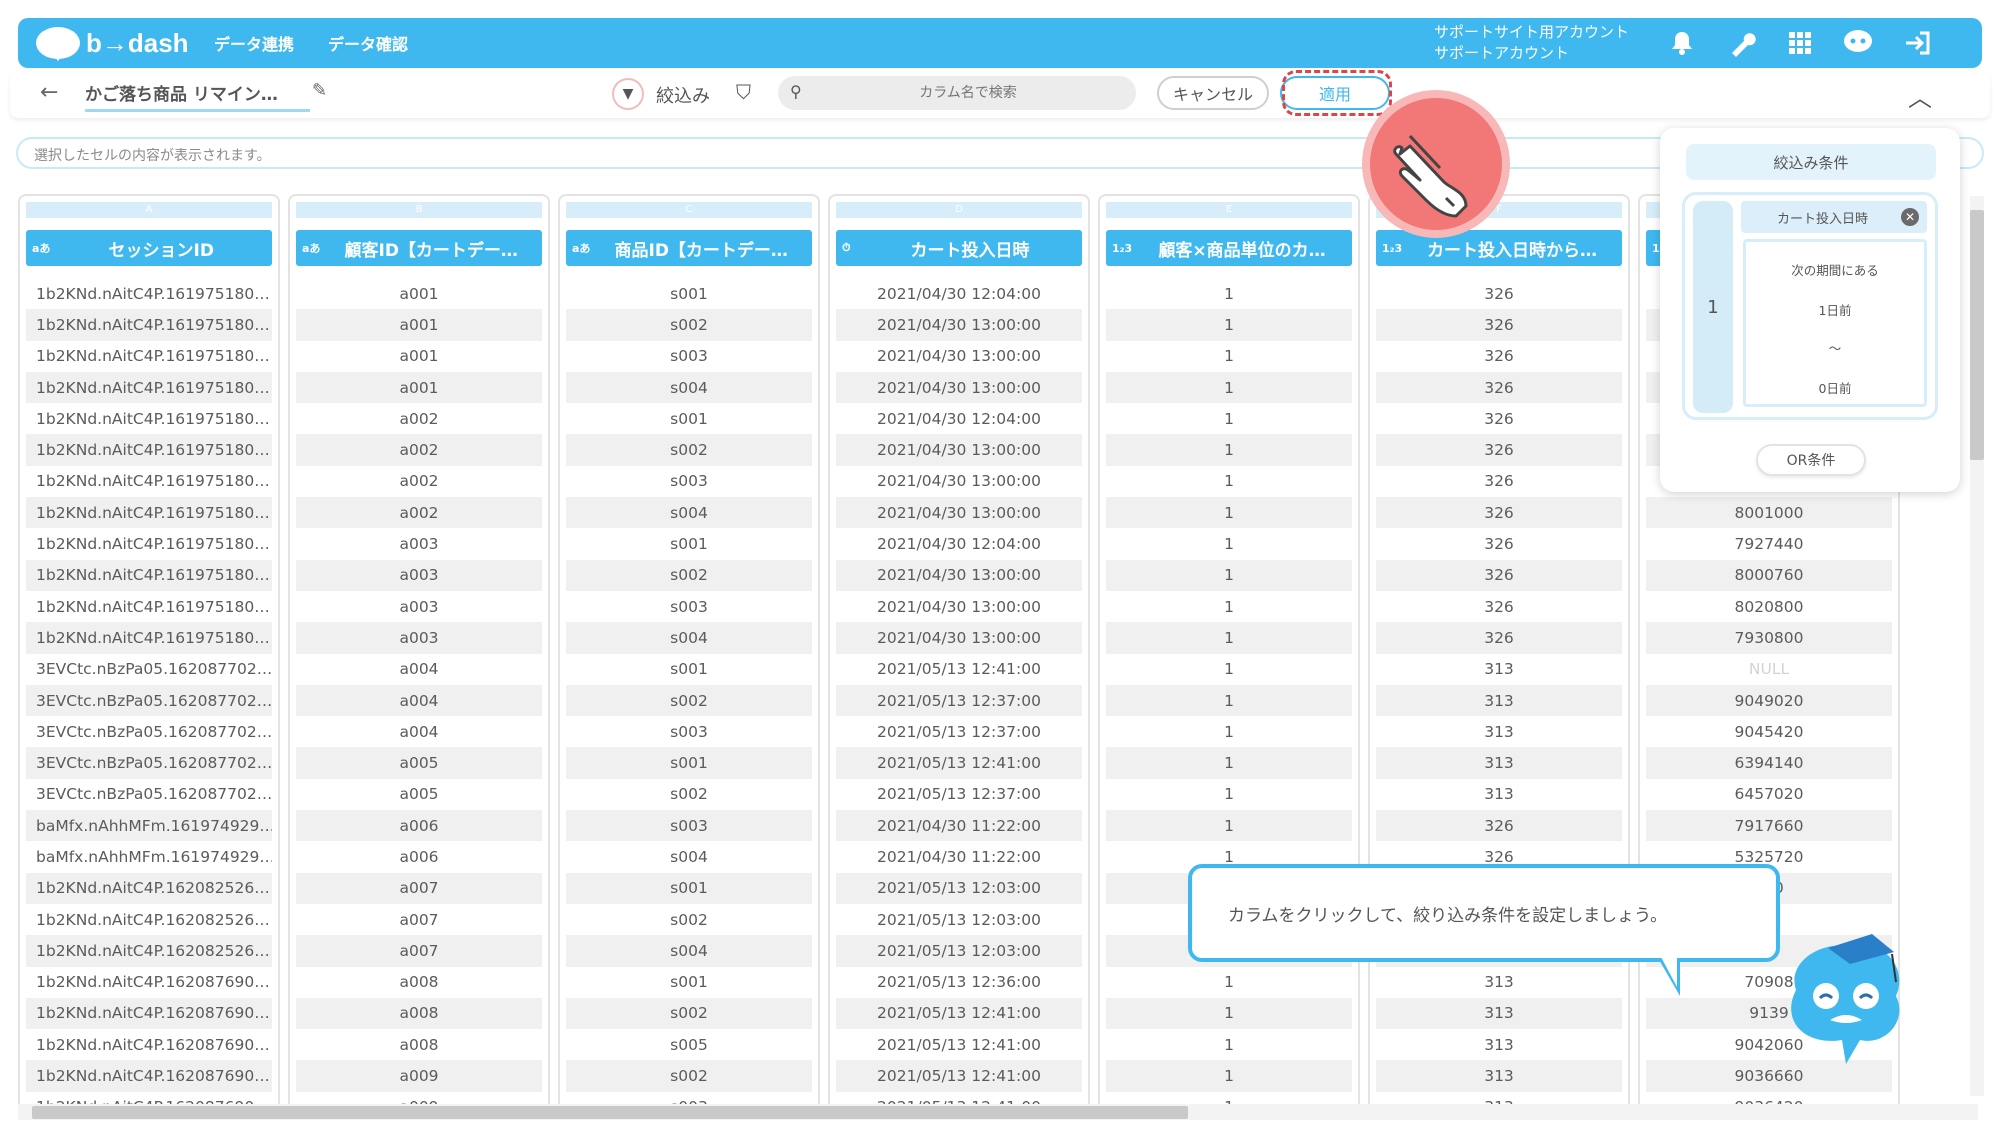  I want to click on or-condition-button: OR条件, so click(1811, 460).